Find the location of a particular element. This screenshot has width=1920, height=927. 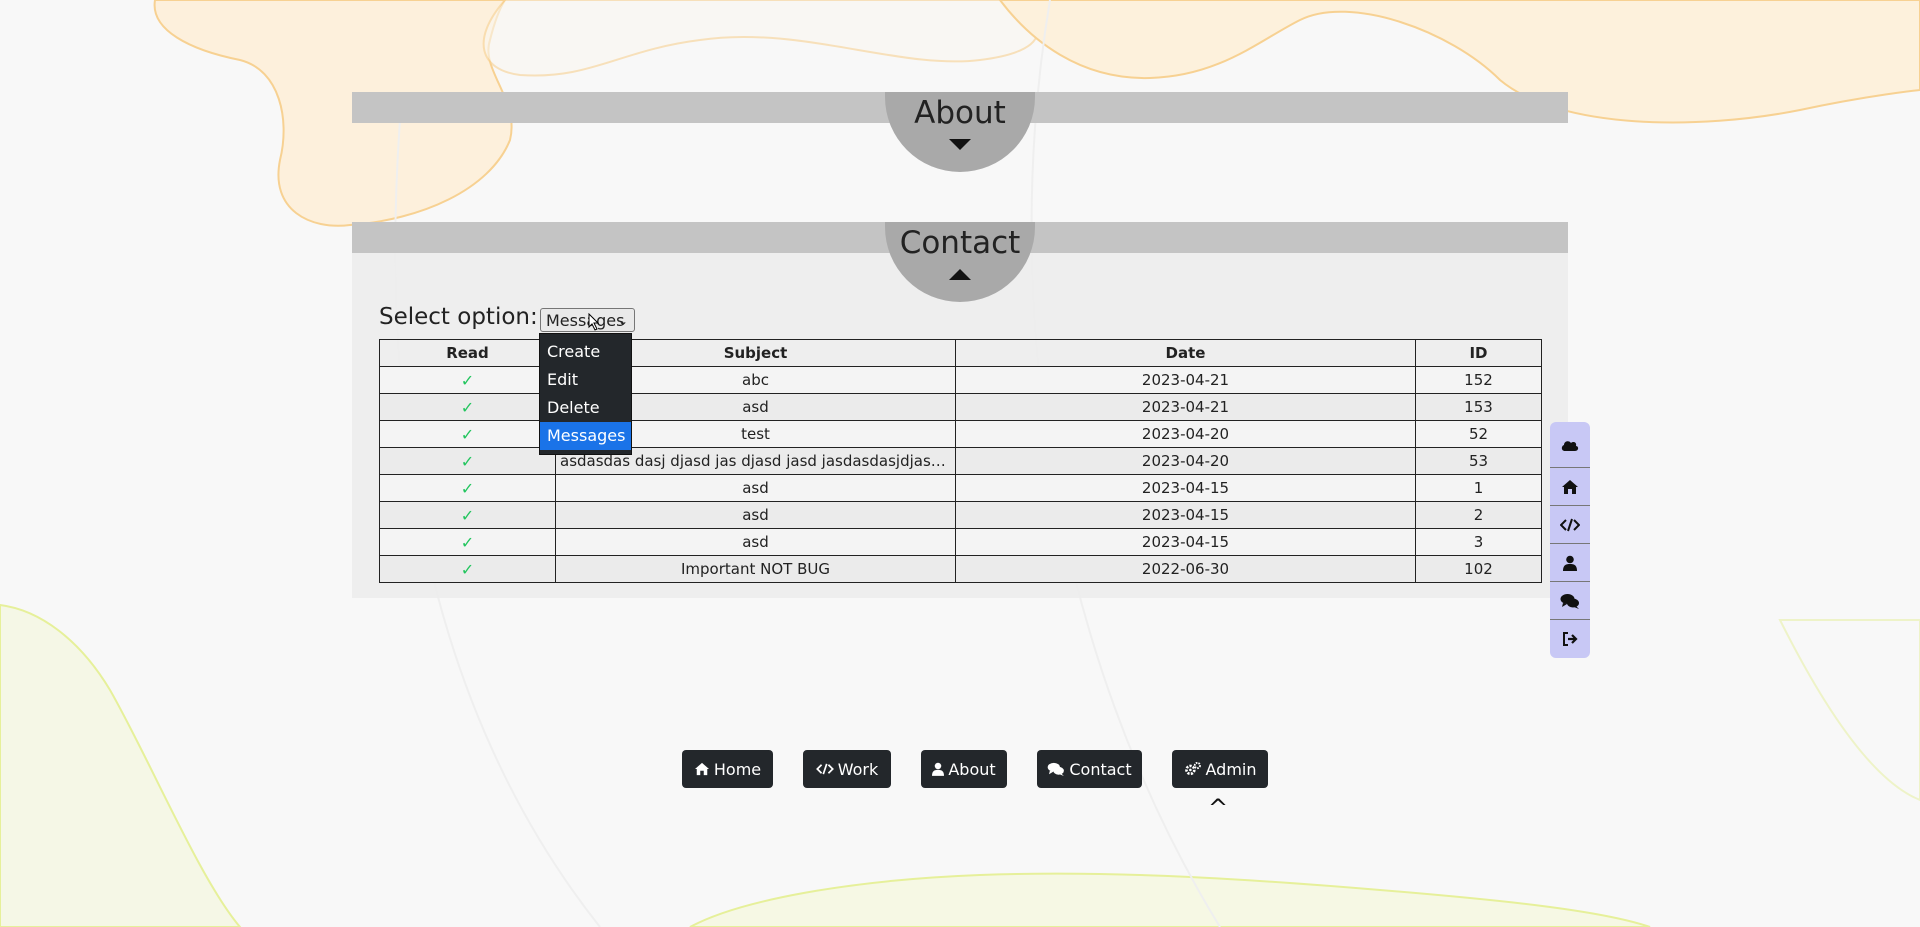

admin-button: Admin is located at coordinates (1220, 769).